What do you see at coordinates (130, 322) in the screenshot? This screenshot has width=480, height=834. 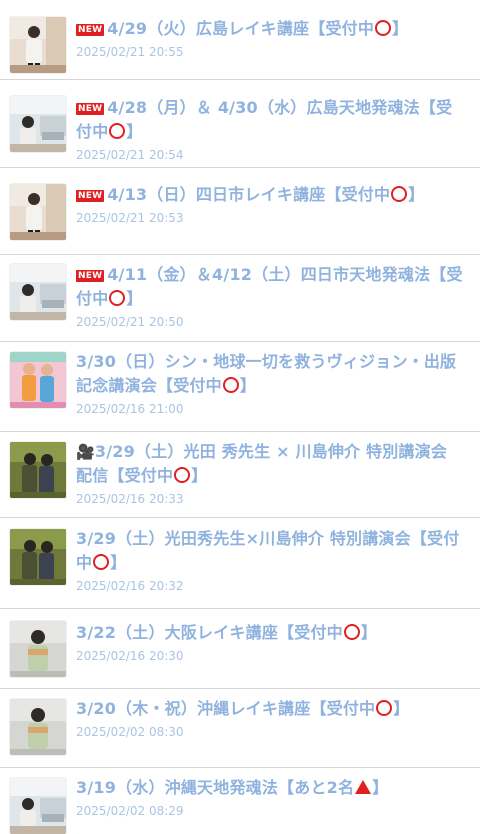 I see `item-date: 2025/02/21 20:50` at bounding box center [130, 322].